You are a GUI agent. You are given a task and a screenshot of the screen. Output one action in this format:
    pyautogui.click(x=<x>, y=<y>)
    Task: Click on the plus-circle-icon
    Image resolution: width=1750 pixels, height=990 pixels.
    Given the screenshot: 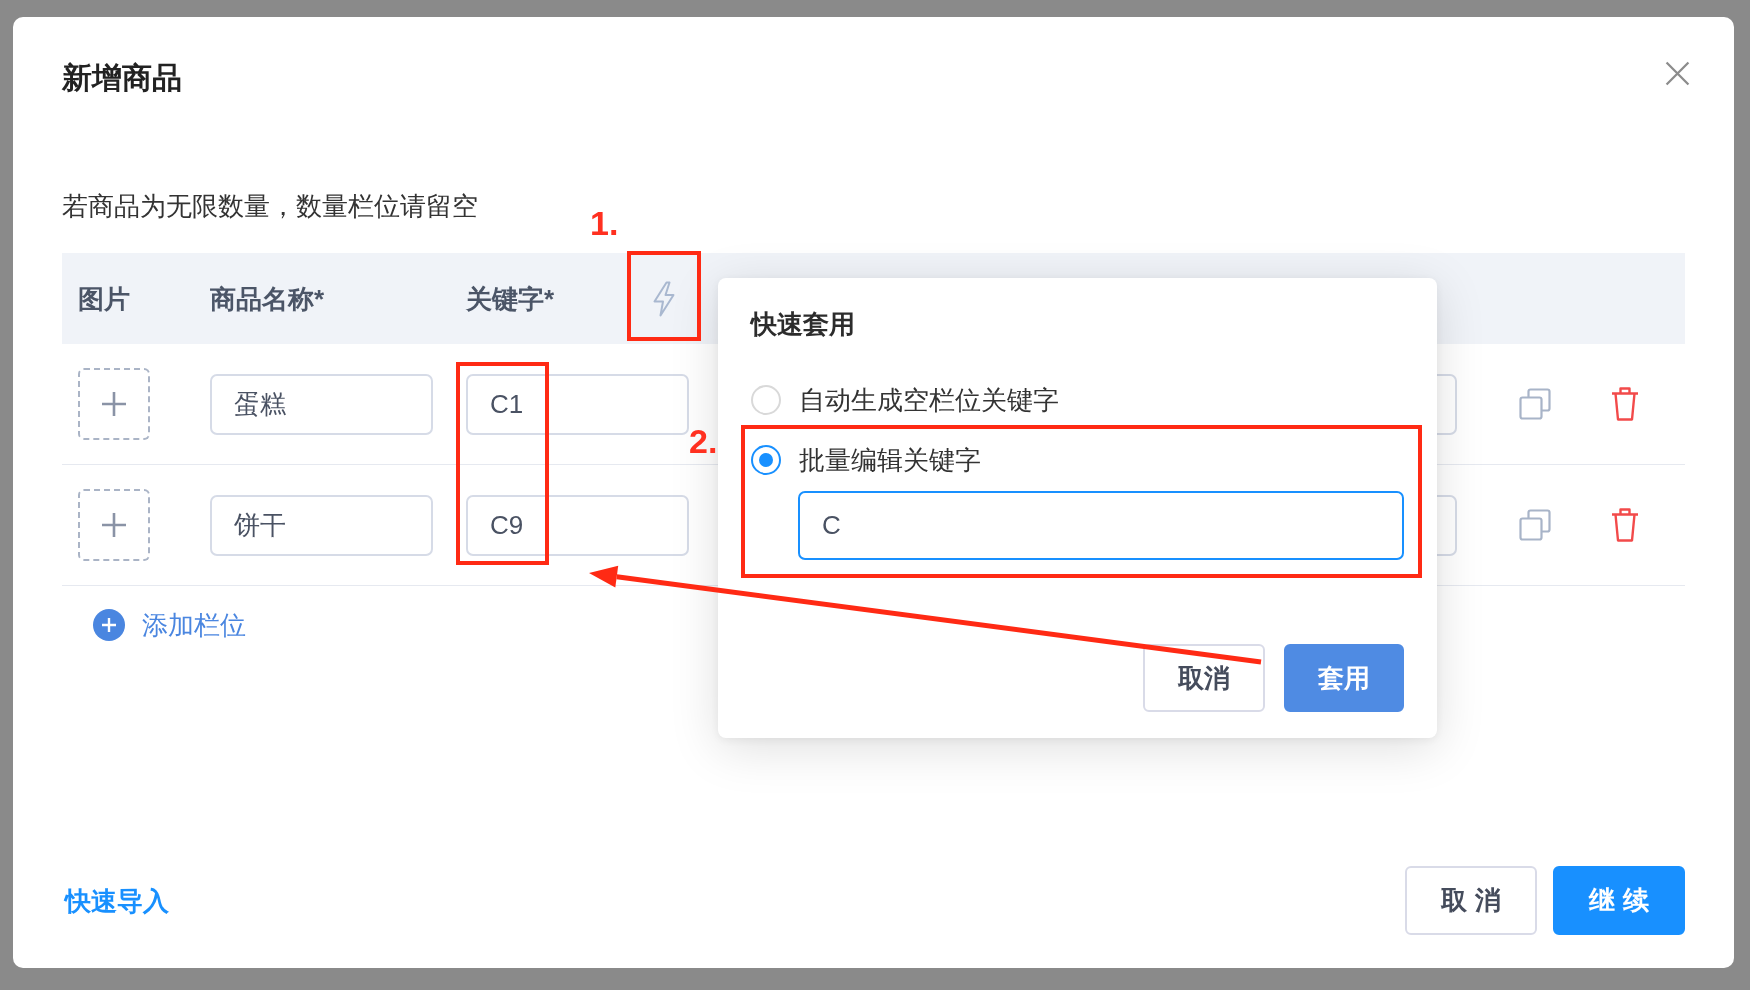 What is the action you would take?
    pyautogui.click(x=109, y=625)
    